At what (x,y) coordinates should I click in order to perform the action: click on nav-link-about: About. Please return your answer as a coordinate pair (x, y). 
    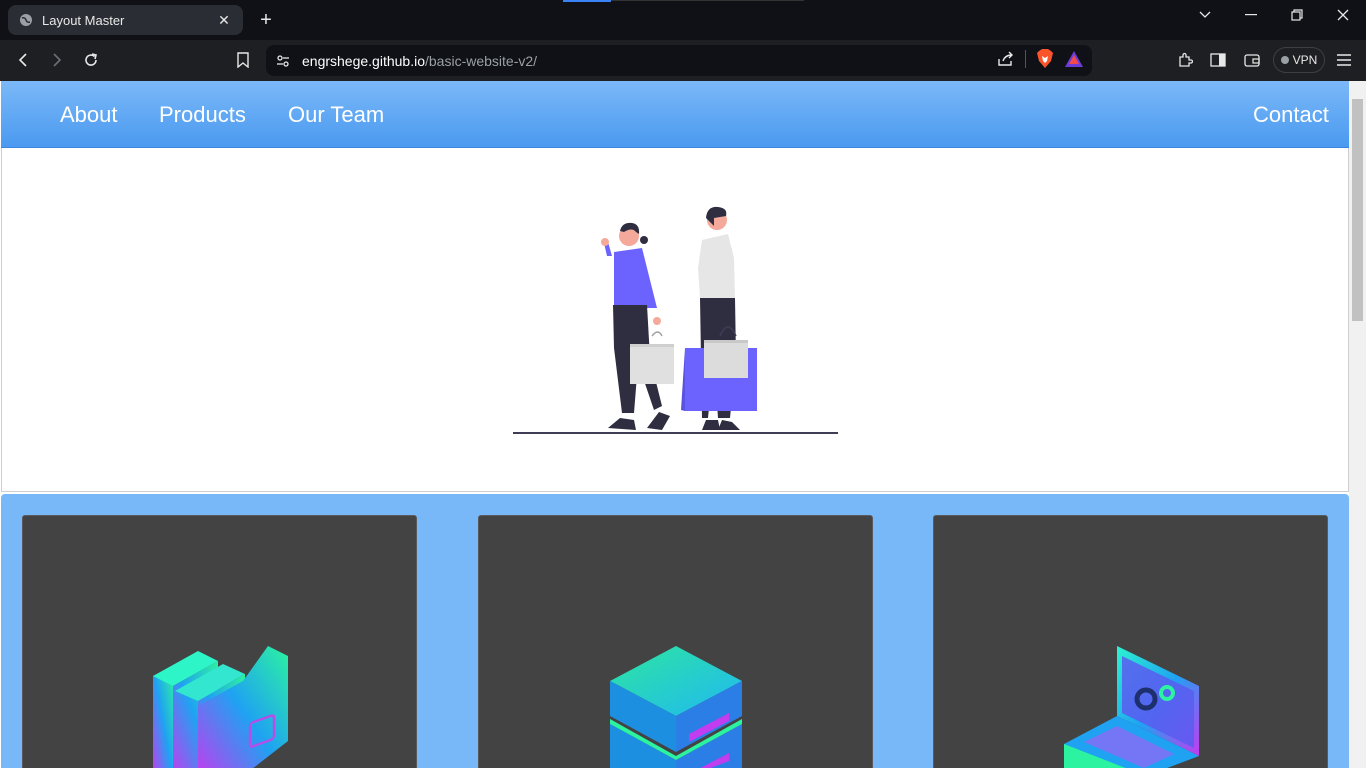
    Looking at the image, I should click on (89, 115).